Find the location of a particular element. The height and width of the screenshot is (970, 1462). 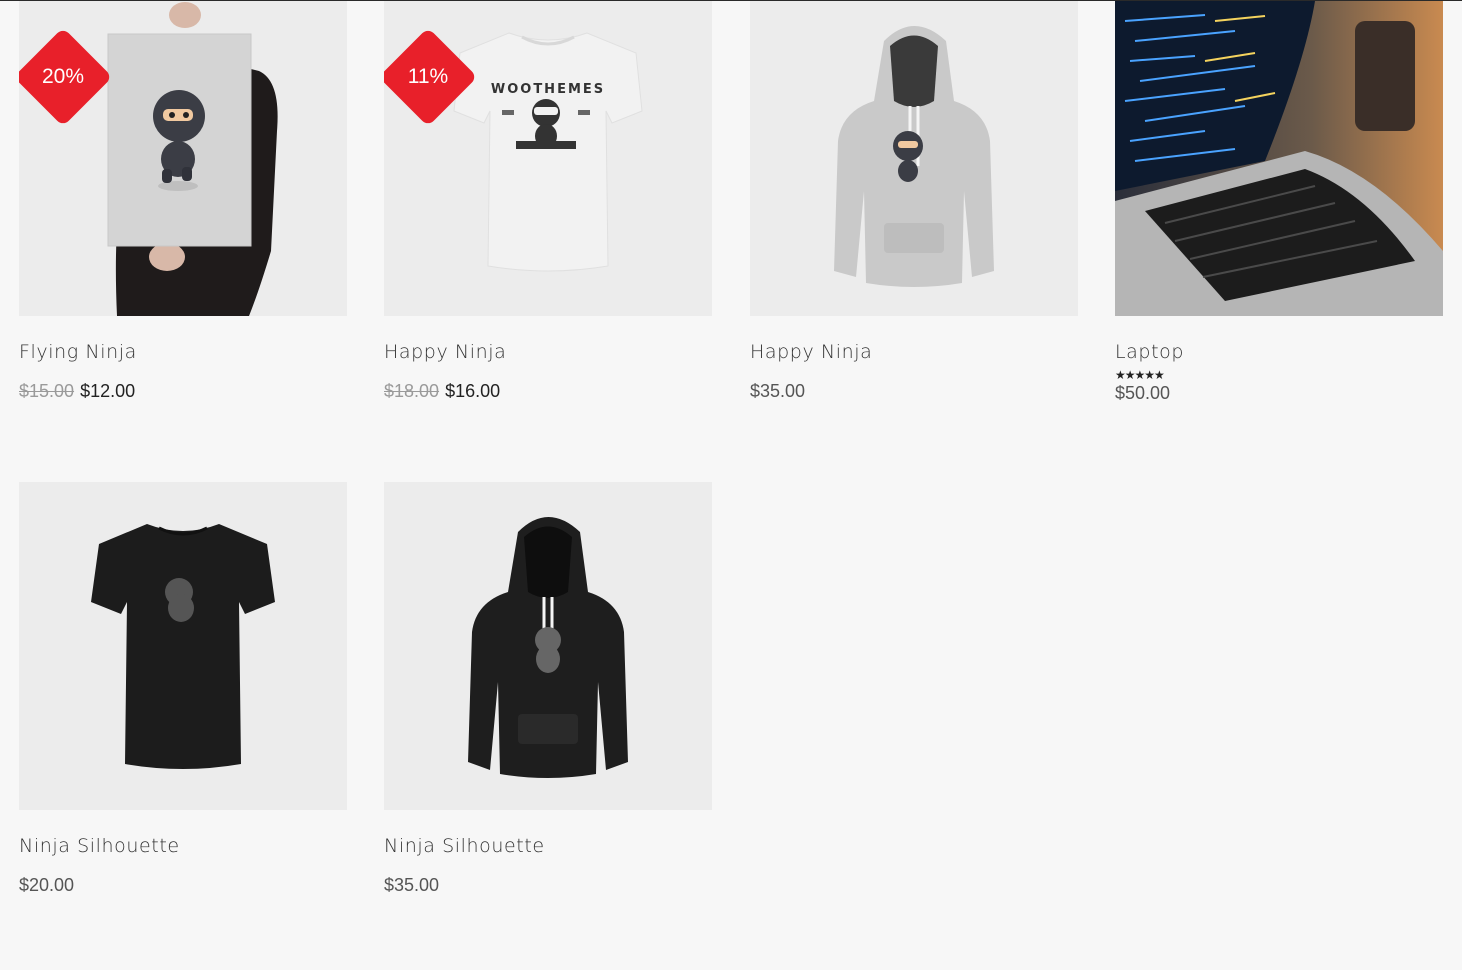

product-card: Ninja Silhouette $35.00 is located at coordinates (548, 689).